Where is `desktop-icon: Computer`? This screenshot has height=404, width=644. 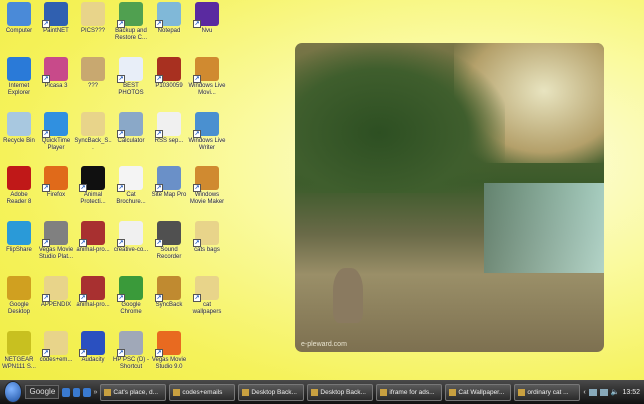 desktop-icon: Computer is located at coordinates (19, 18).